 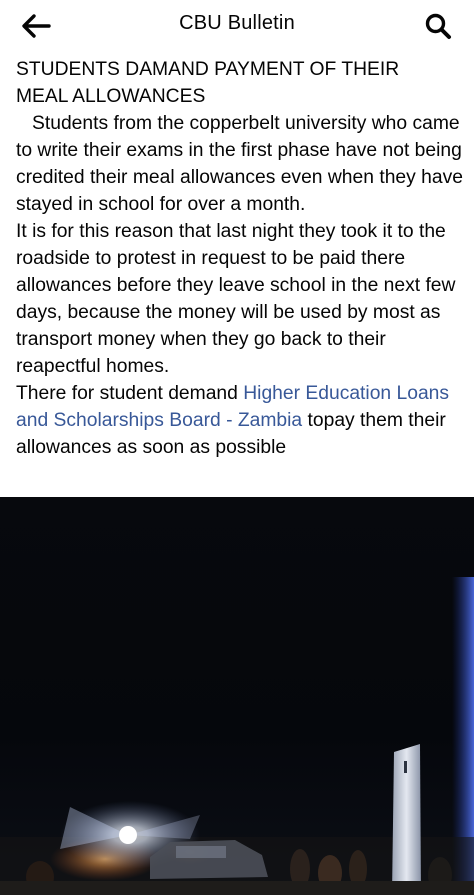 I want to click on post-headline-line-2: MEAL ALLOWANCES, so click(x=111, y=96).